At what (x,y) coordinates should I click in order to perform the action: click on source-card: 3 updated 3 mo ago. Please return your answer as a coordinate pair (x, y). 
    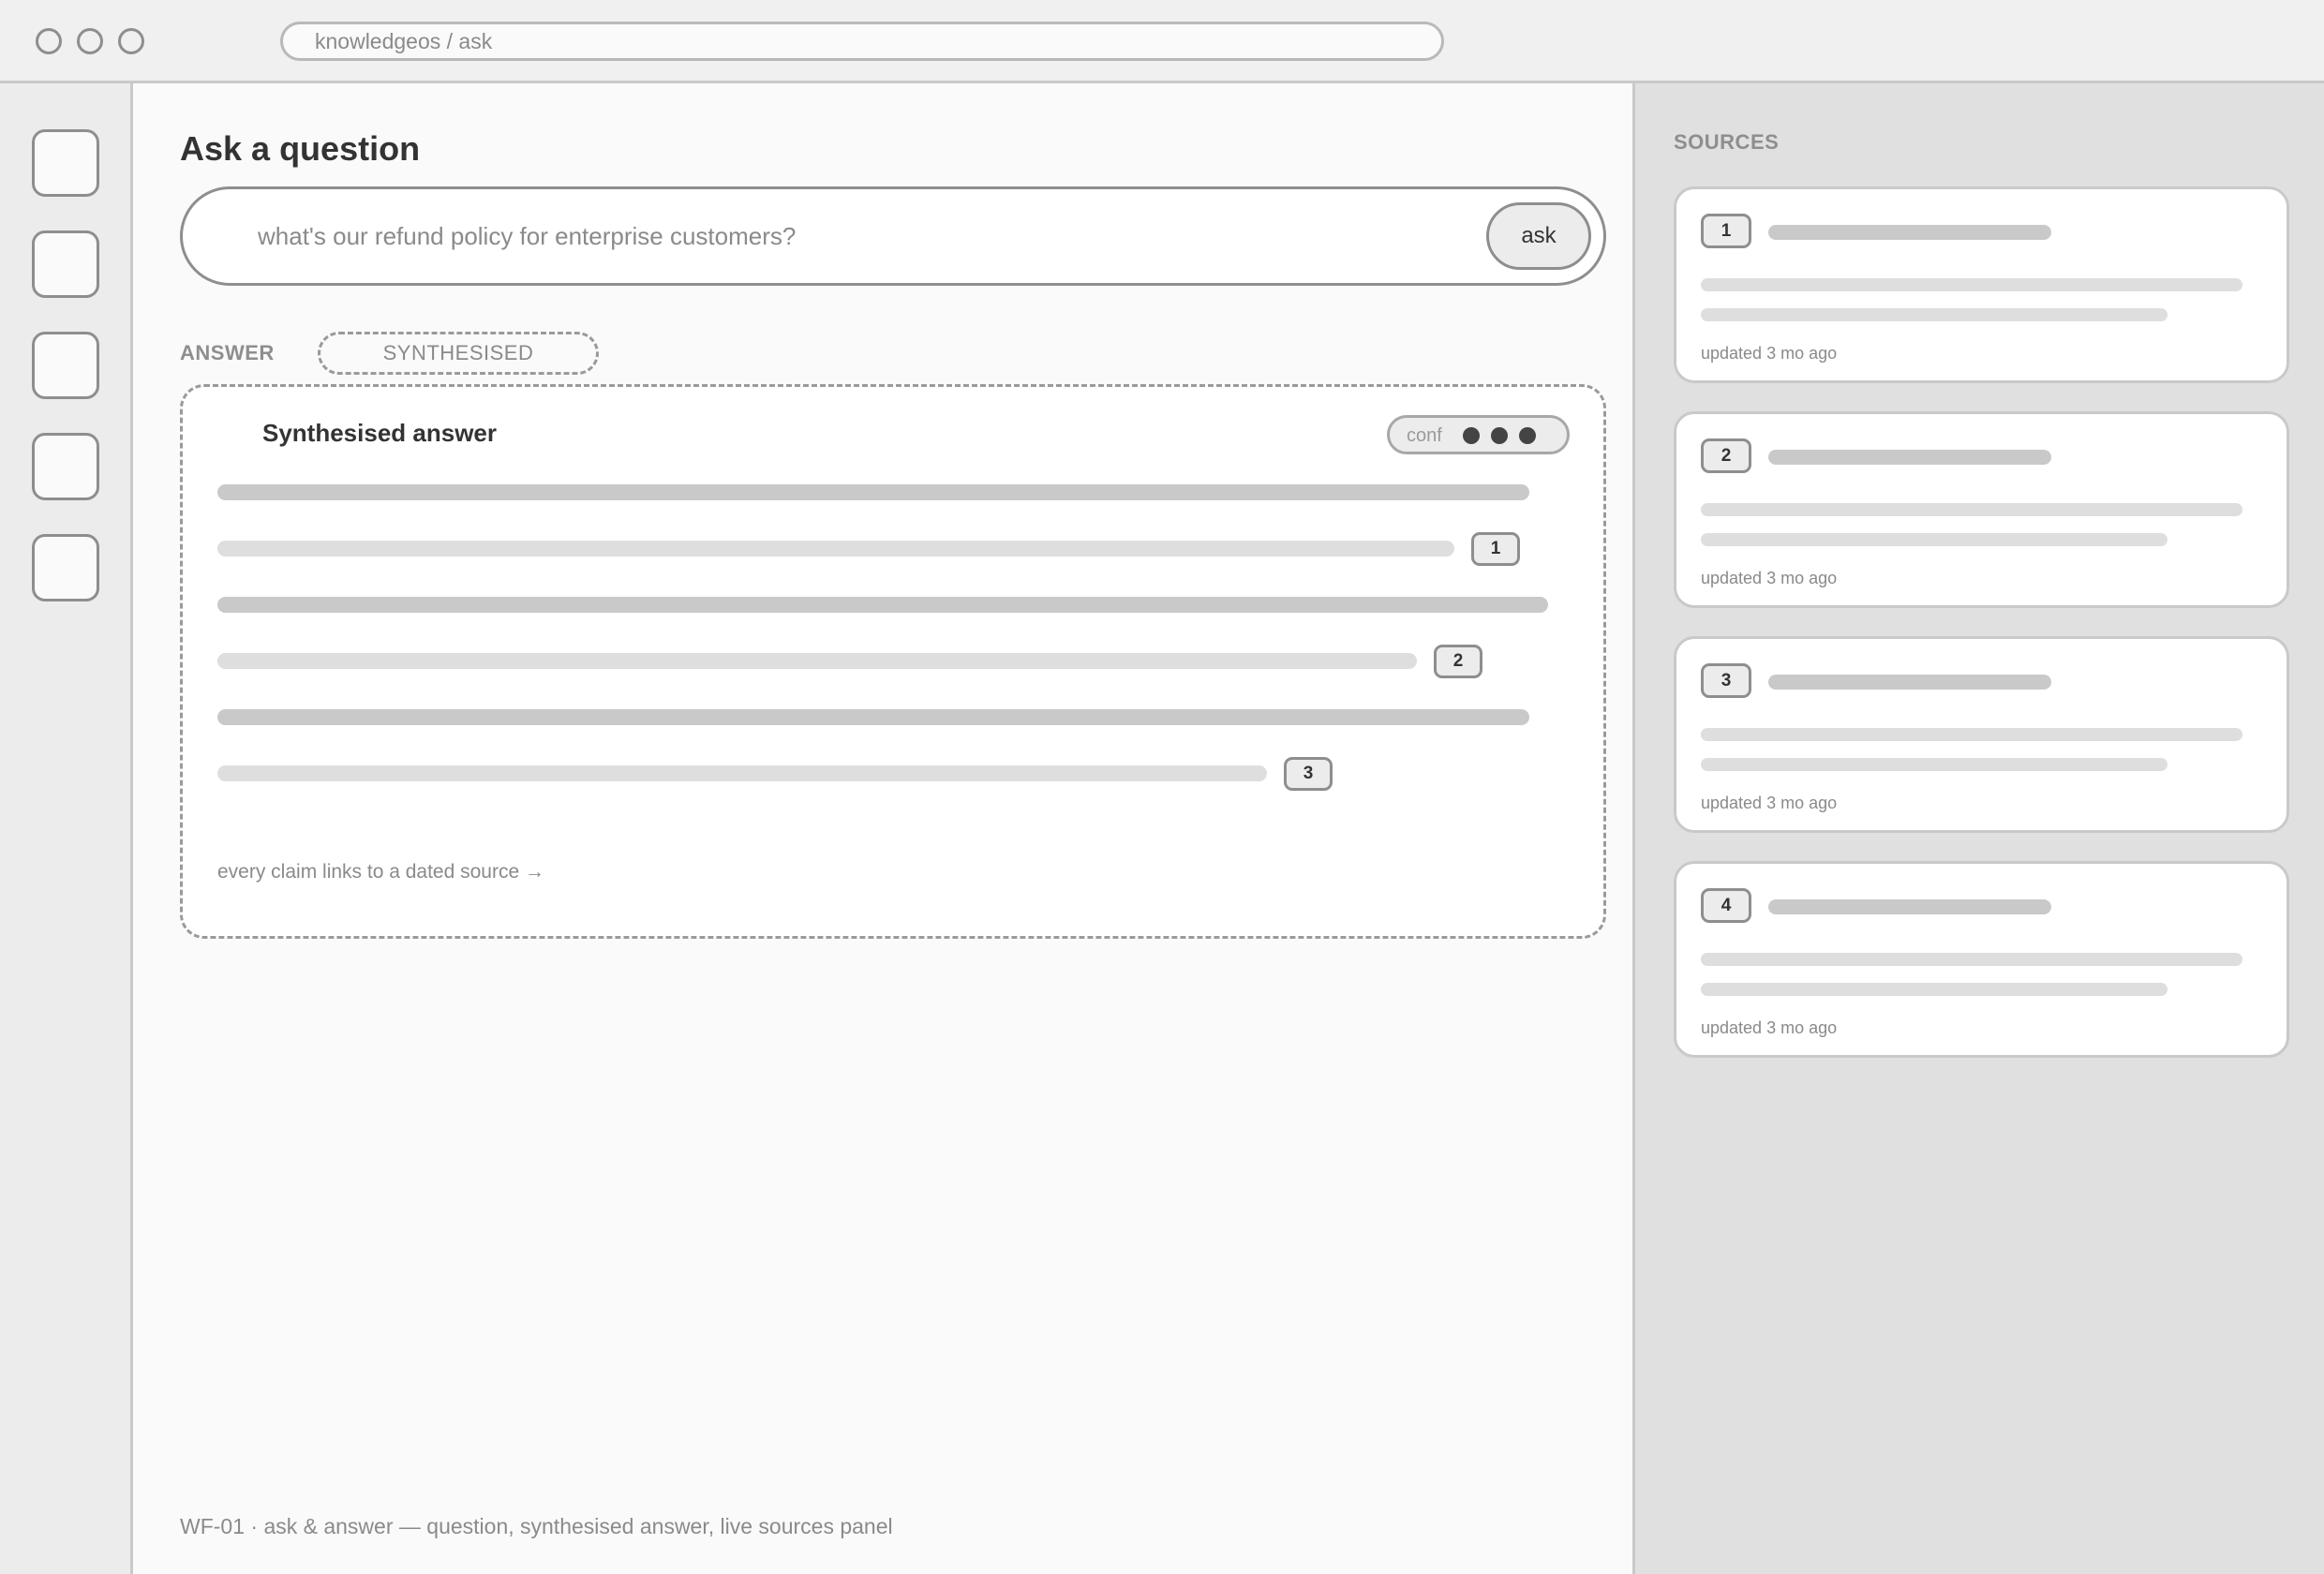
    Looking at the image, I should click on (1981, 734).